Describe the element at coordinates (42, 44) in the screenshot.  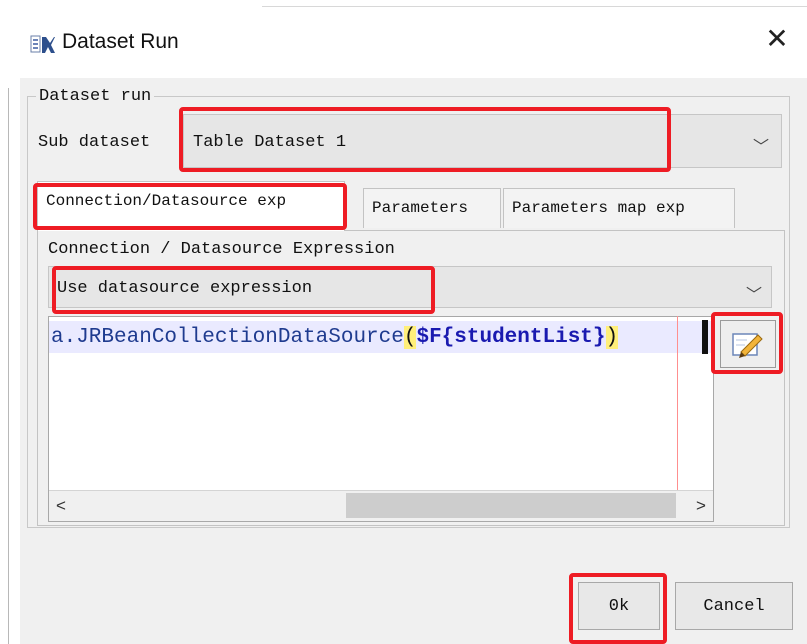
I see `report-designer-icon` at that location.